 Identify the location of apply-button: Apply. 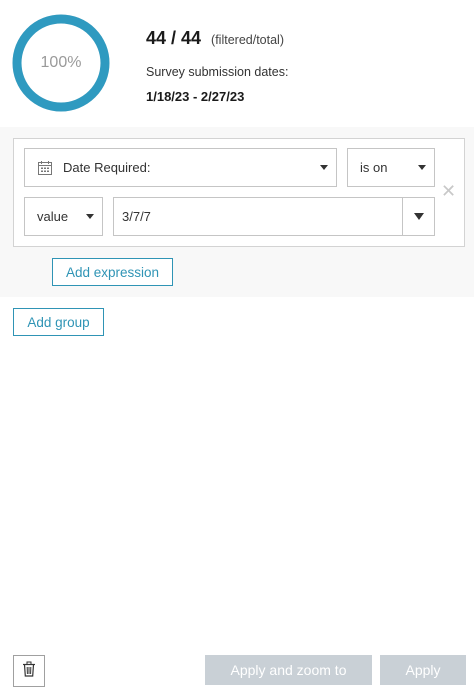
(423, 670).